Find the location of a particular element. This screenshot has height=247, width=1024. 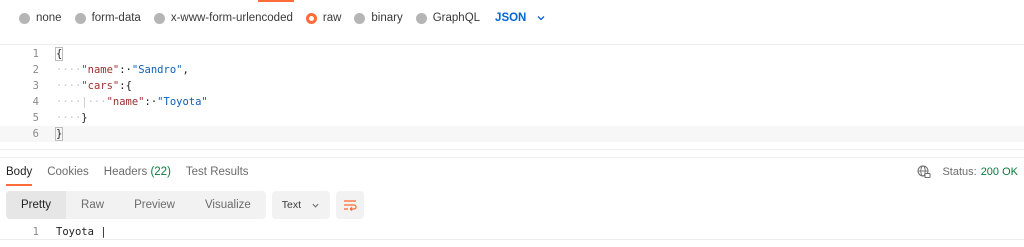

response-format-dropdown: Text is located at coordinates (301, 205).